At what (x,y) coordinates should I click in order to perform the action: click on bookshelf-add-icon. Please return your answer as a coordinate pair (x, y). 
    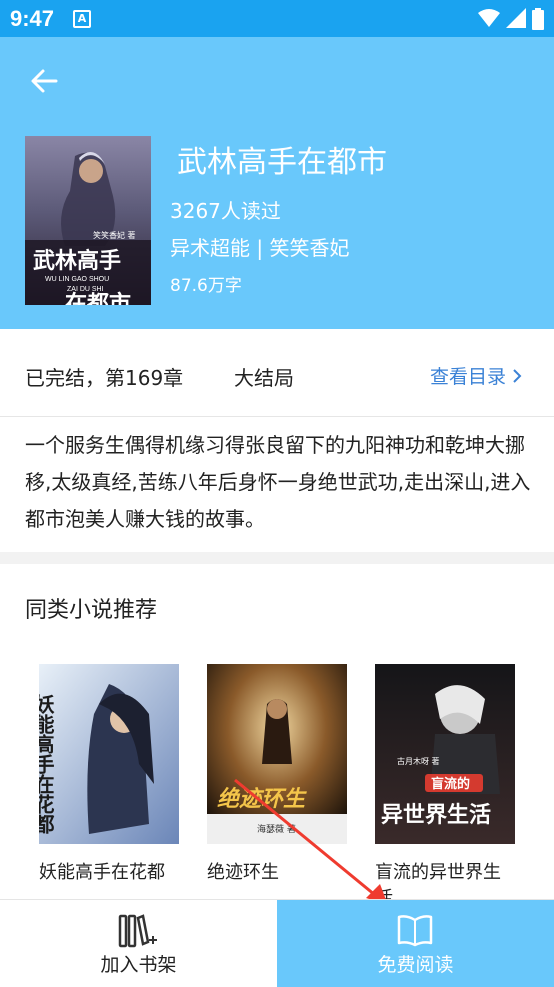
    Looking at the image, I should click on (137, 931).